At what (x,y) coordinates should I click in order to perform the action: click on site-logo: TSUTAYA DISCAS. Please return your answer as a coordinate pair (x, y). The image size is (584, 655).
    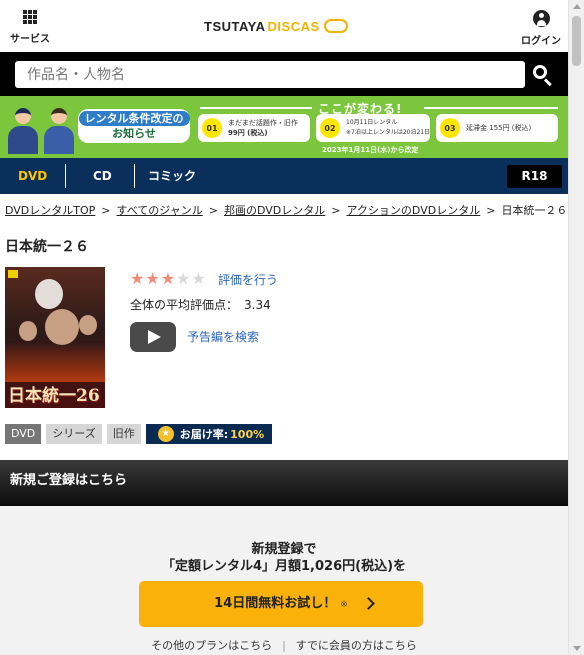
    Looking at the image, I should click on (276, 26).